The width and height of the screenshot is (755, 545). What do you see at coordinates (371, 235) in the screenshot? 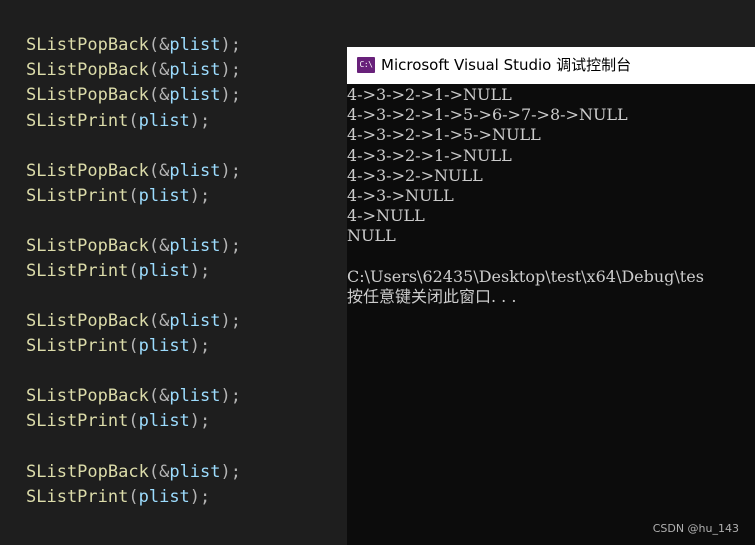
I see `console-output-line: NULL` at bounding box center [371, 235].